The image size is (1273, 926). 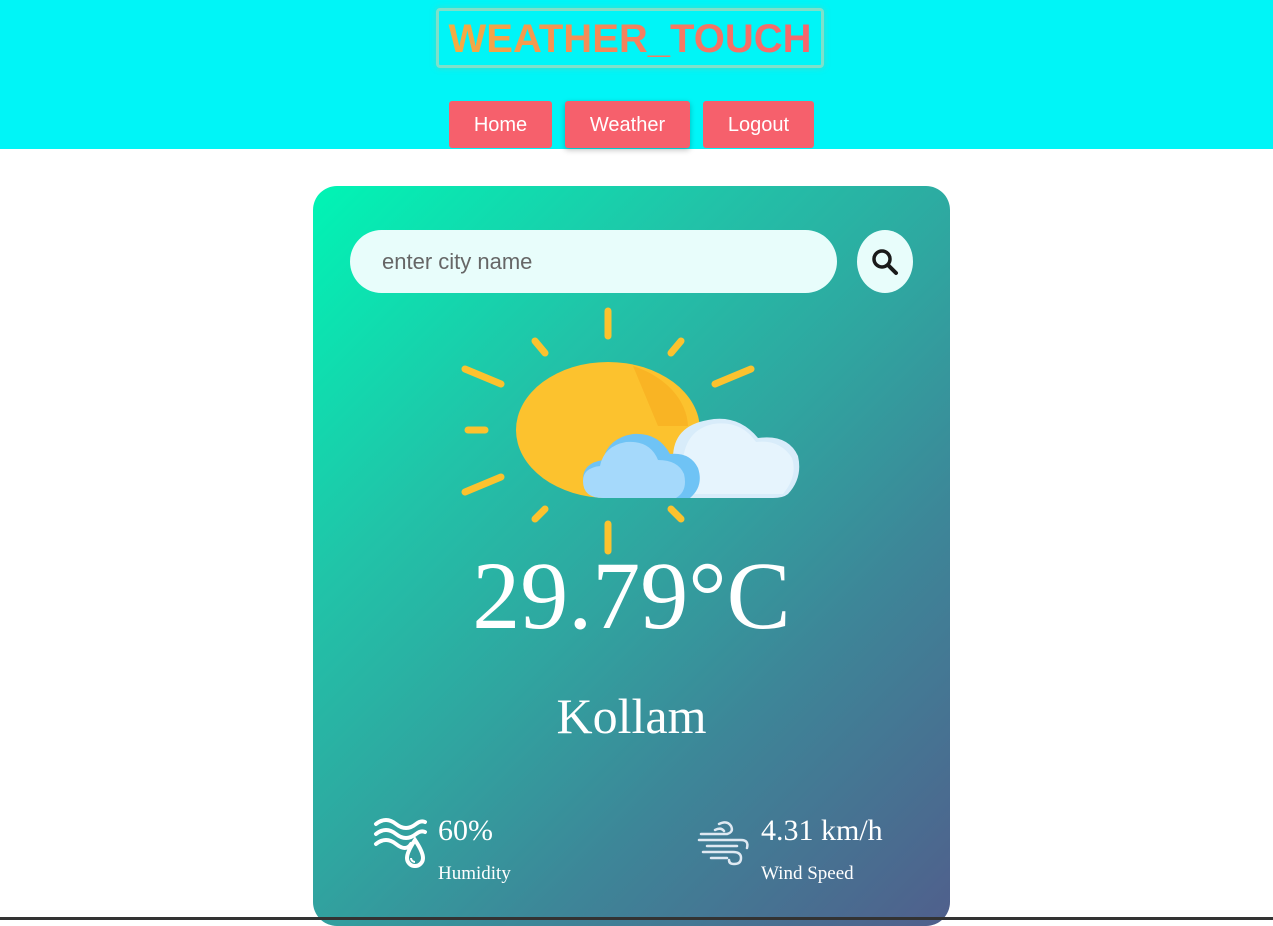 I want to click on humidity-icon, so click(x=400, y=843).